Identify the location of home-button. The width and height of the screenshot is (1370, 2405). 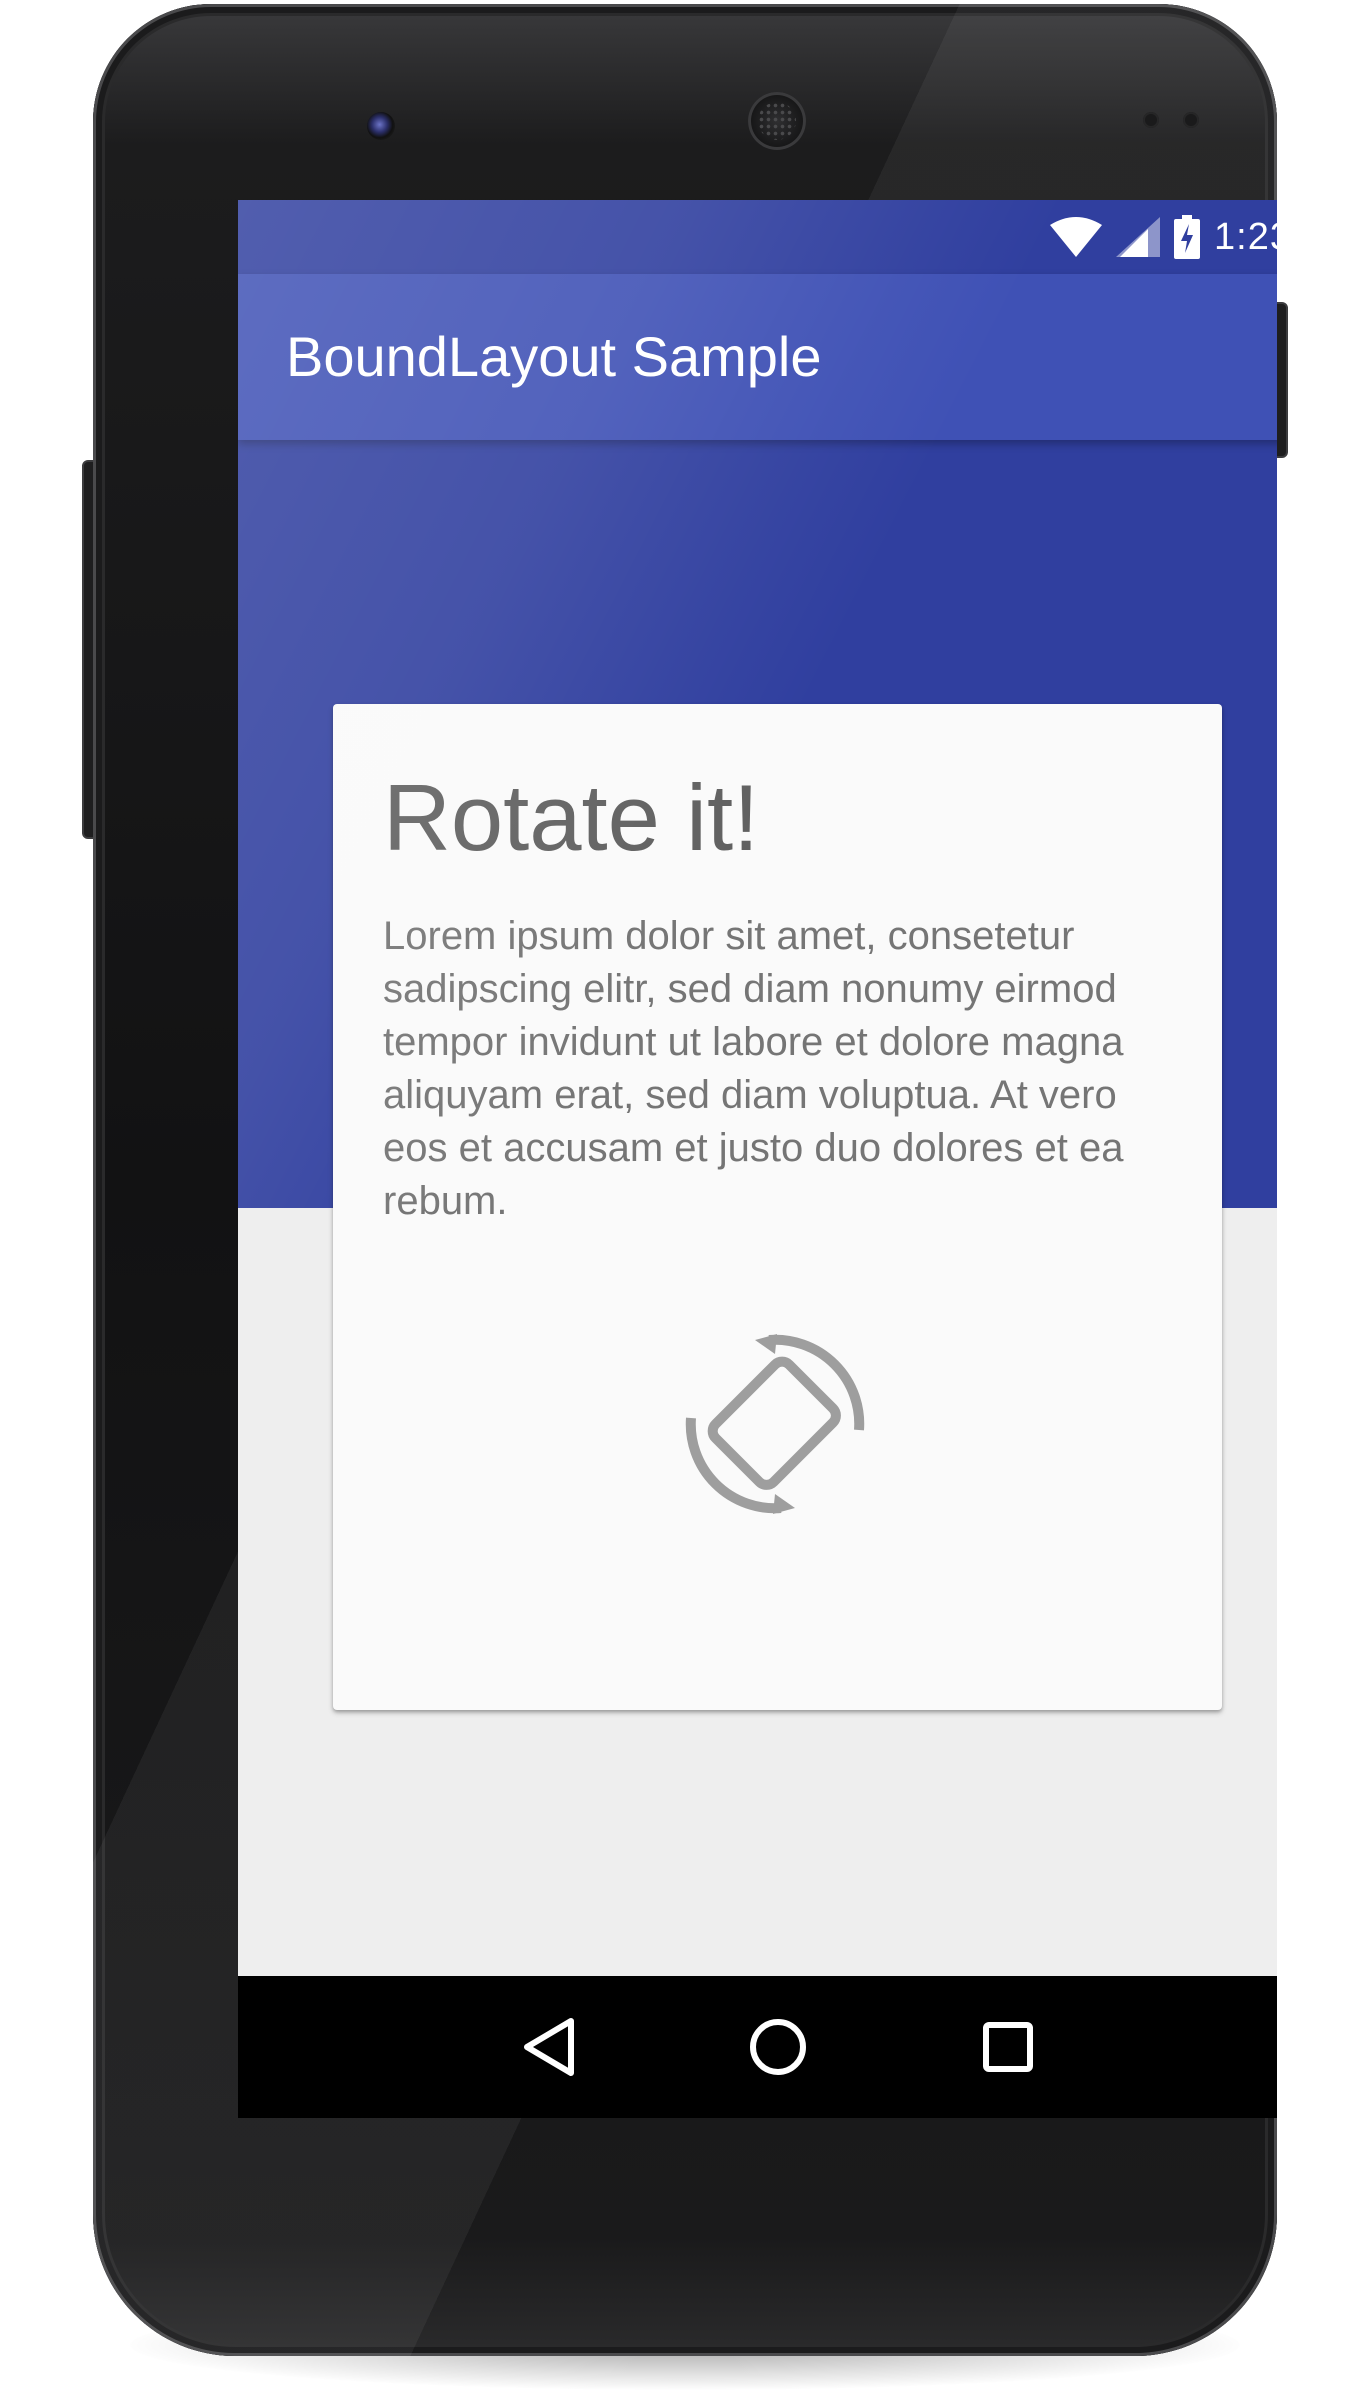
(778, 2047).